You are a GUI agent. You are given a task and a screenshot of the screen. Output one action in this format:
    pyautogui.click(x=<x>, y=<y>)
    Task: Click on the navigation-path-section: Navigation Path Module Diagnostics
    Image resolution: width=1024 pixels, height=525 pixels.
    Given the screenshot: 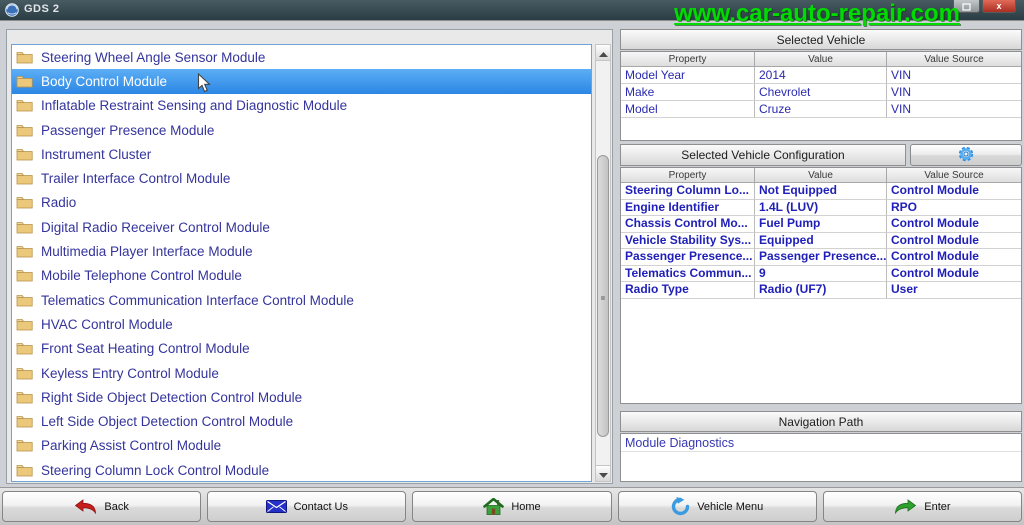 What is the action you would take?
    pyautogui.click(x=821, y=446)
    